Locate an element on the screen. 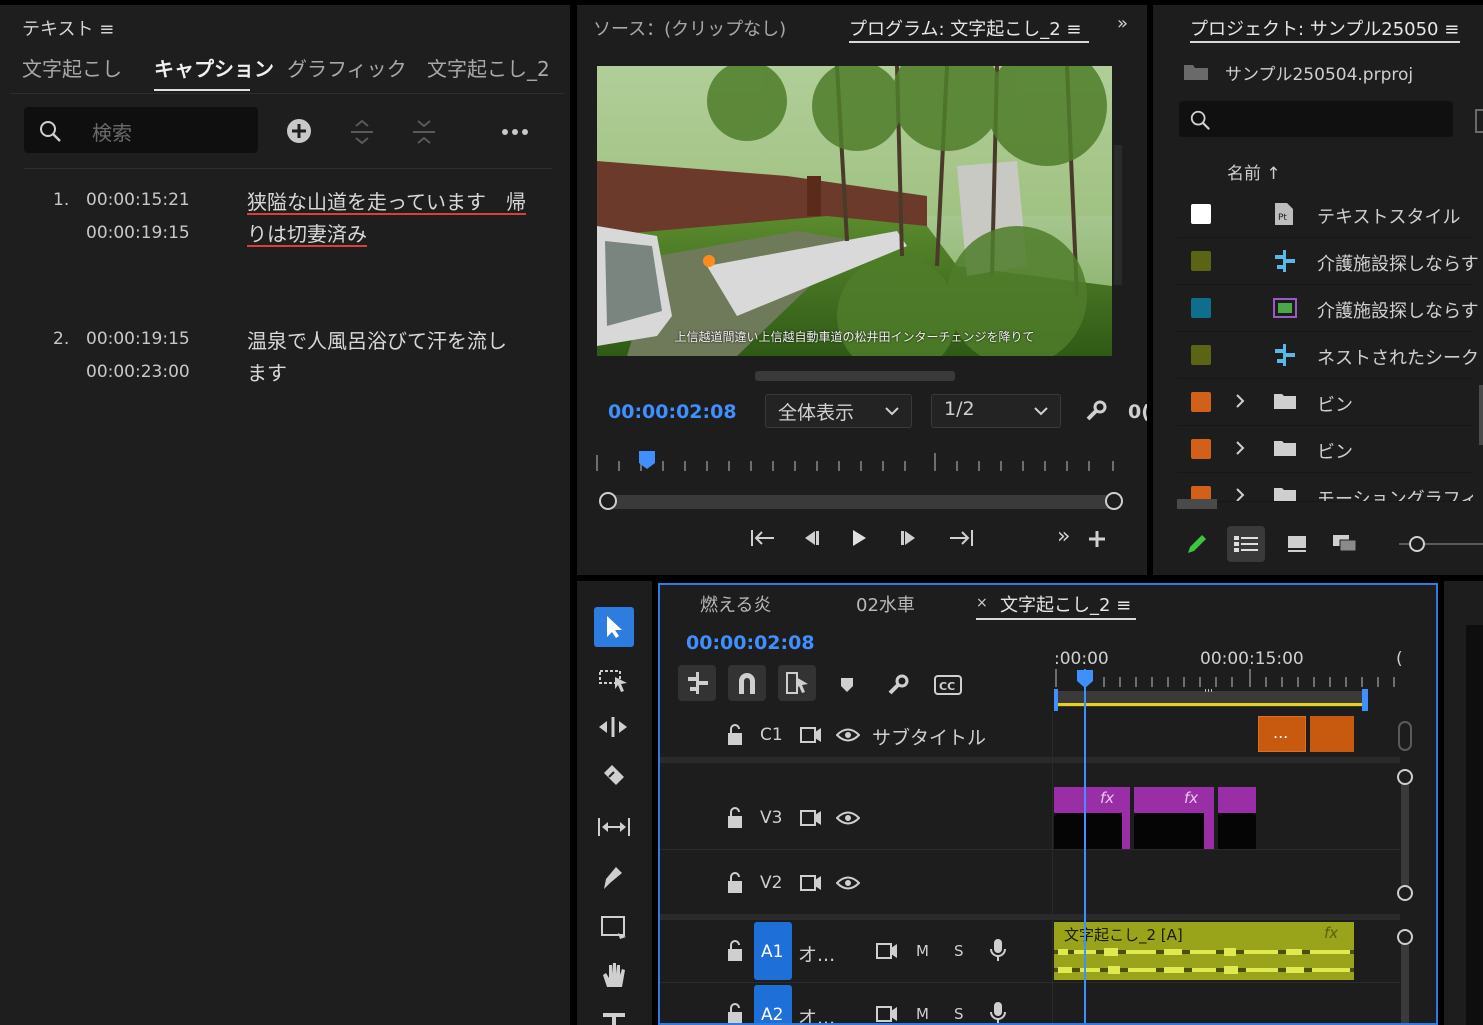  tab-transcript: 文字起こし is located at coordinates (72, 67).